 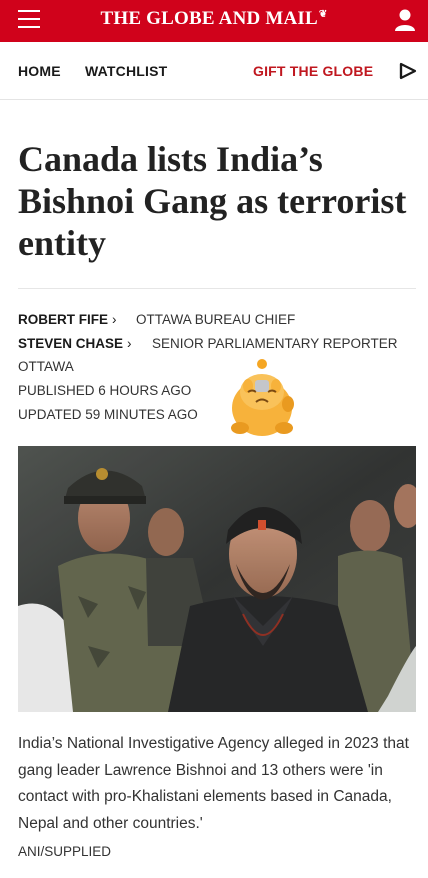 What do you see at coordinates (275, 343) in the screenshot?
I see `author-role: SENIOR PARLIAMENTARY REPORTER` at bounding box center [275, 343].